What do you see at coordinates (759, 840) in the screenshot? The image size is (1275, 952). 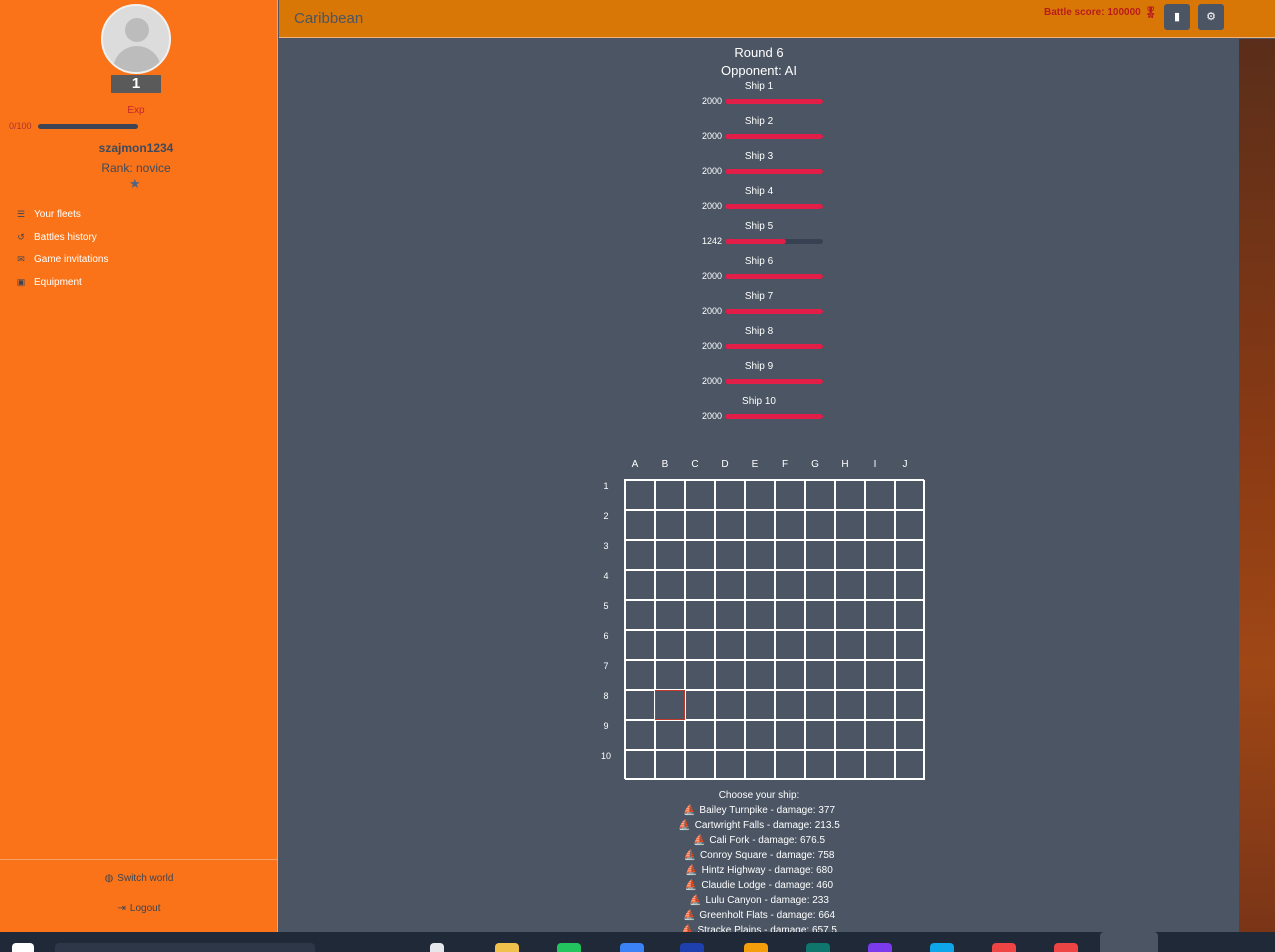 I see `fleet-ship-option: ⛵ Cali Fork - damage: 676.5` at bounding box center [759, 840].